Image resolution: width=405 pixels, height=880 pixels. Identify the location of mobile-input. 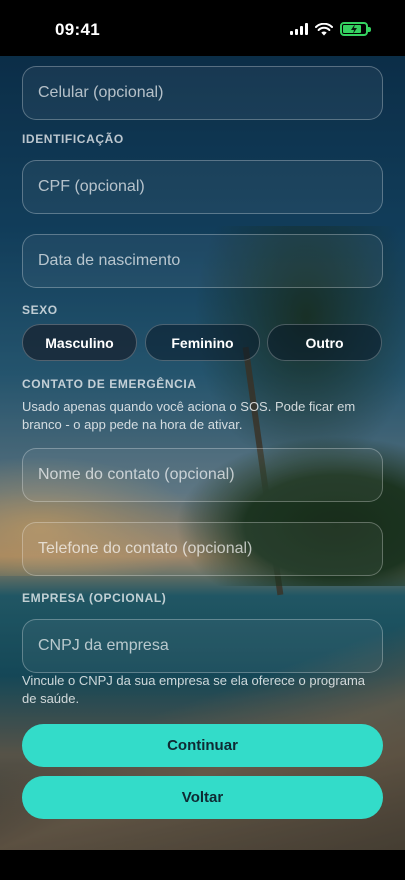
(210, 93).